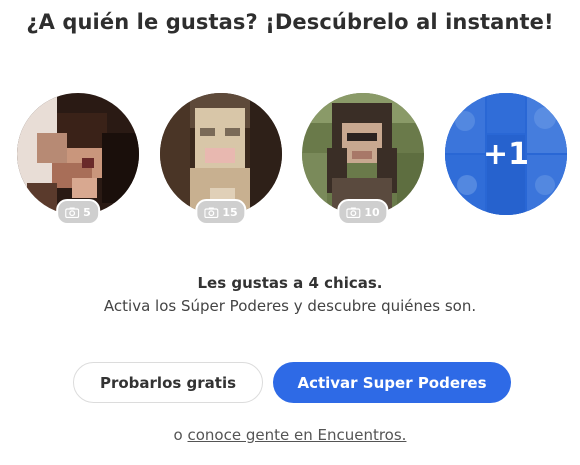 The width and height of the screenshot is (580, 465). Describe the element at coordinates (221, 212) in the screenshot. I see `photo-count-badge: 15` at that location.